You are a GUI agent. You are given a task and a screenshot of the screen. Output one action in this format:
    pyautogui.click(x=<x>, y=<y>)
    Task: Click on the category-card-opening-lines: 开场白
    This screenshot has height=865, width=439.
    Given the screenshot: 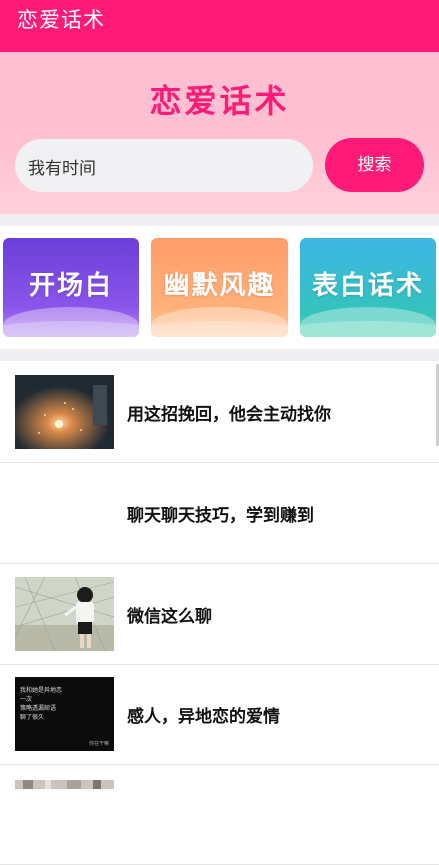 What is the action you would take?
    pyautogui.click(x=71, y=287)
    